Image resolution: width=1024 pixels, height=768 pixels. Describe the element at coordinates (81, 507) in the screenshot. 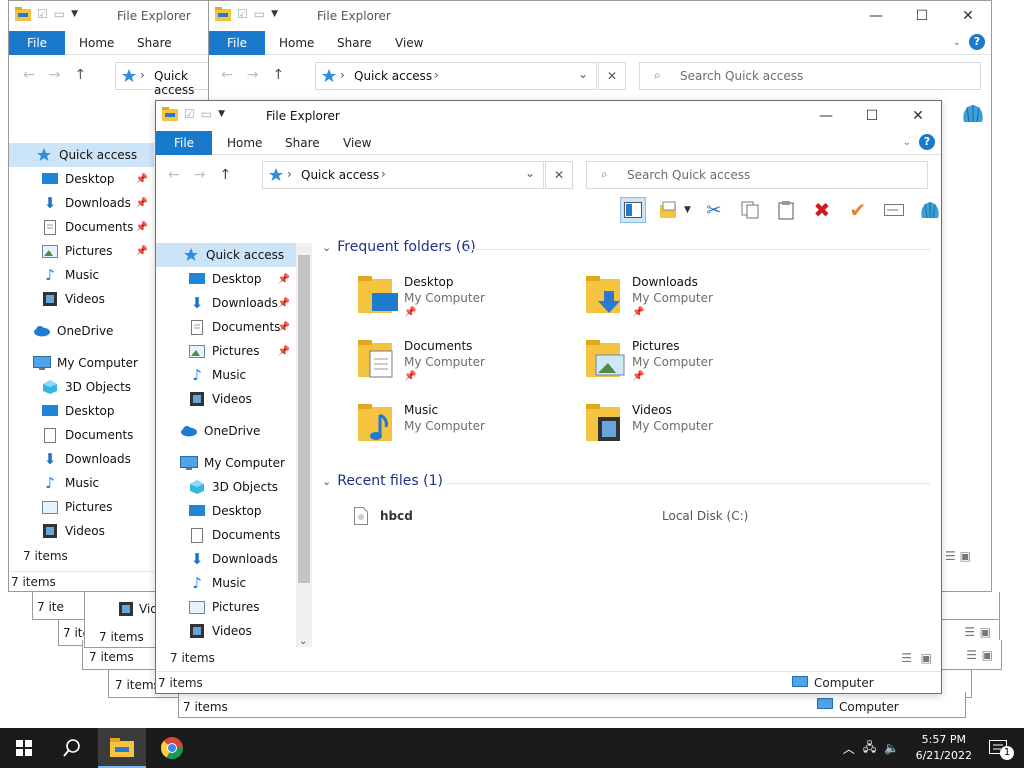

I see `nav-pictures-2: Pictures` at that location.